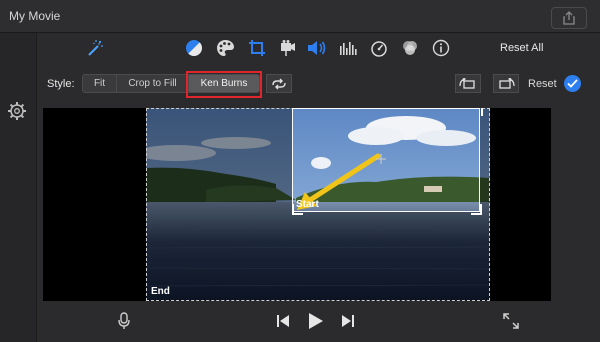  I want to click on volume-icon, so click(317, 48).